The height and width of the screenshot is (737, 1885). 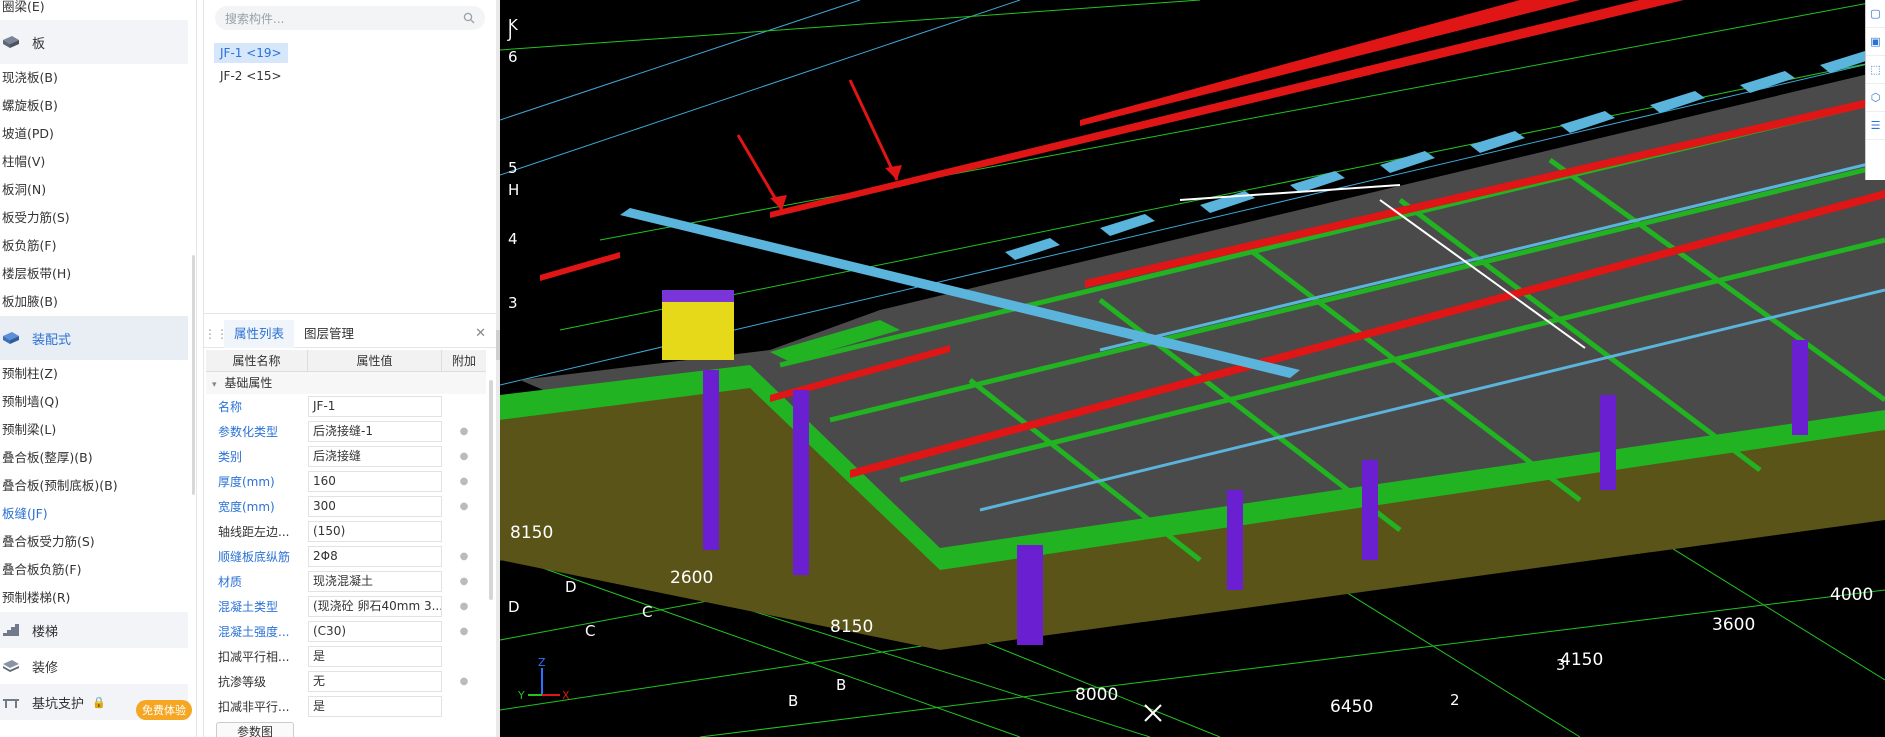 I want to click on yellow-column-cap, so click(x=698, y=296).